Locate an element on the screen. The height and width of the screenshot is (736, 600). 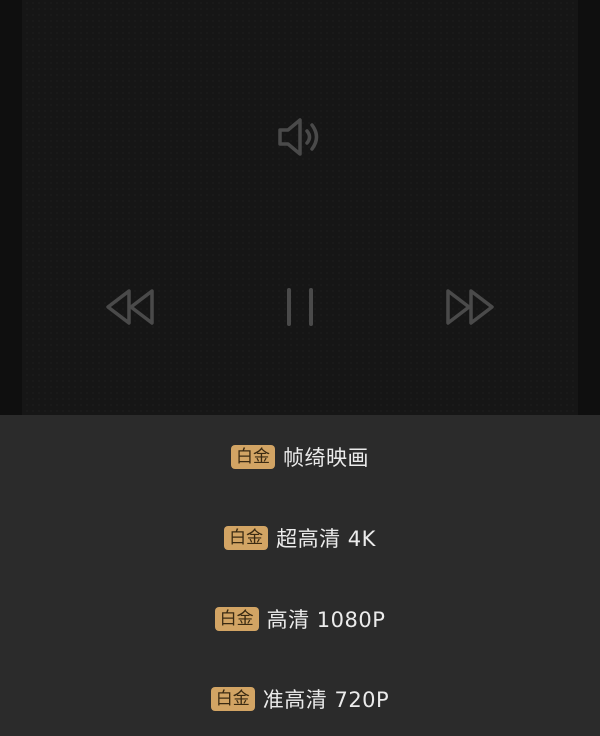
rewind-icon is located at coordinates (130, 307).